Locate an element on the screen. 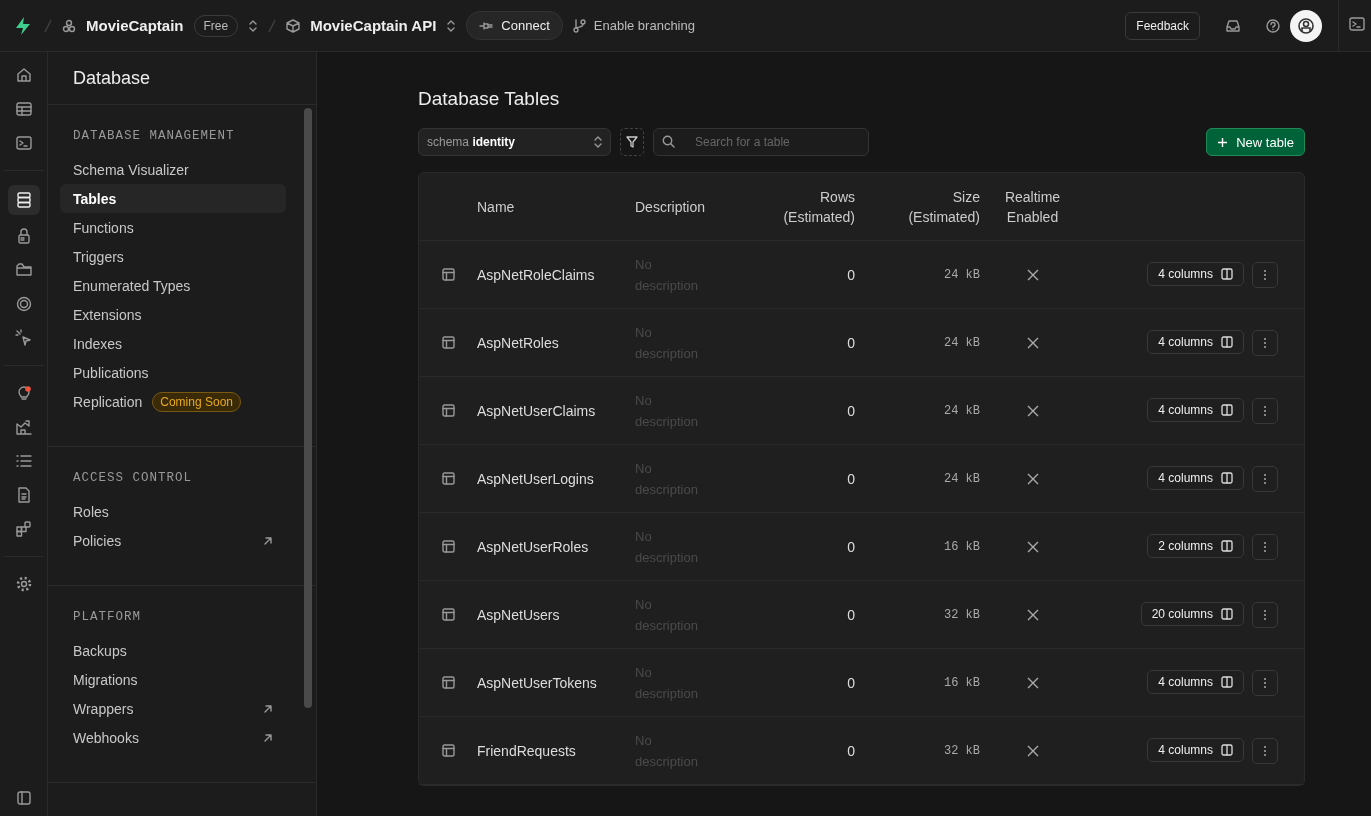 This screenshot has height=816, width=1371. filter-icon is located at coordinates (632, 142).